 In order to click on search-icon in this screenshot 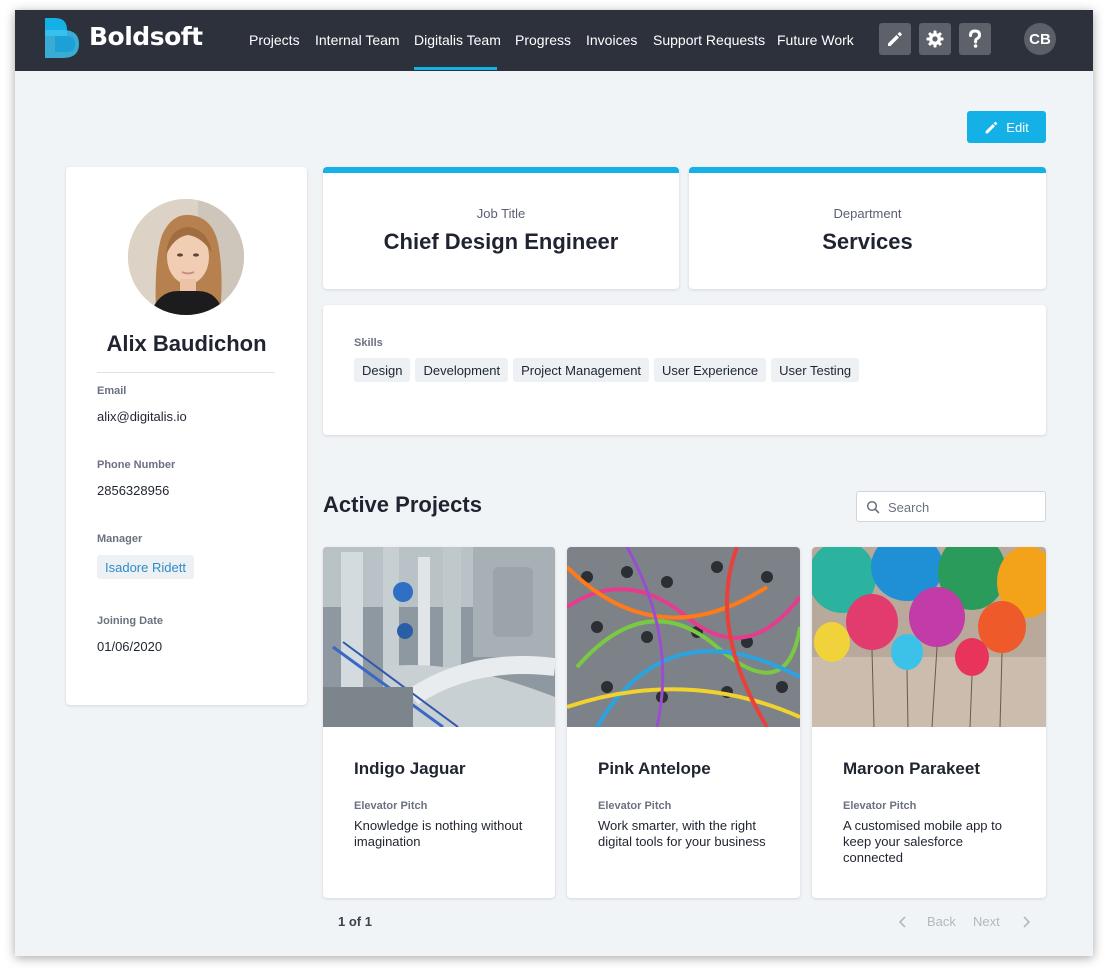, I will do `click(873, 507)`.